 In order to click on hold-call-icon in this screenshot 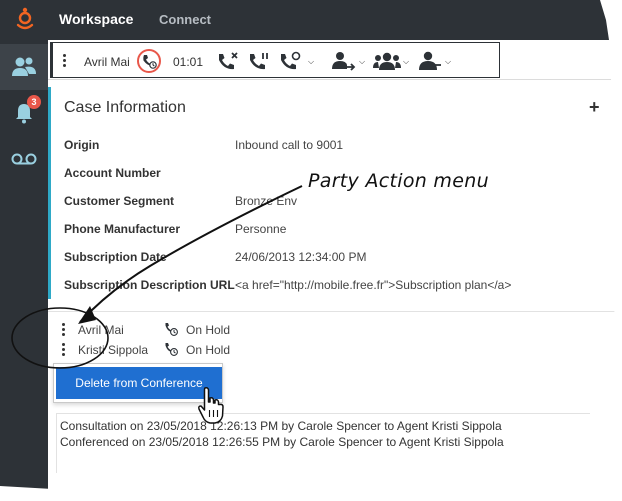, I will do `click(259, 62)`.